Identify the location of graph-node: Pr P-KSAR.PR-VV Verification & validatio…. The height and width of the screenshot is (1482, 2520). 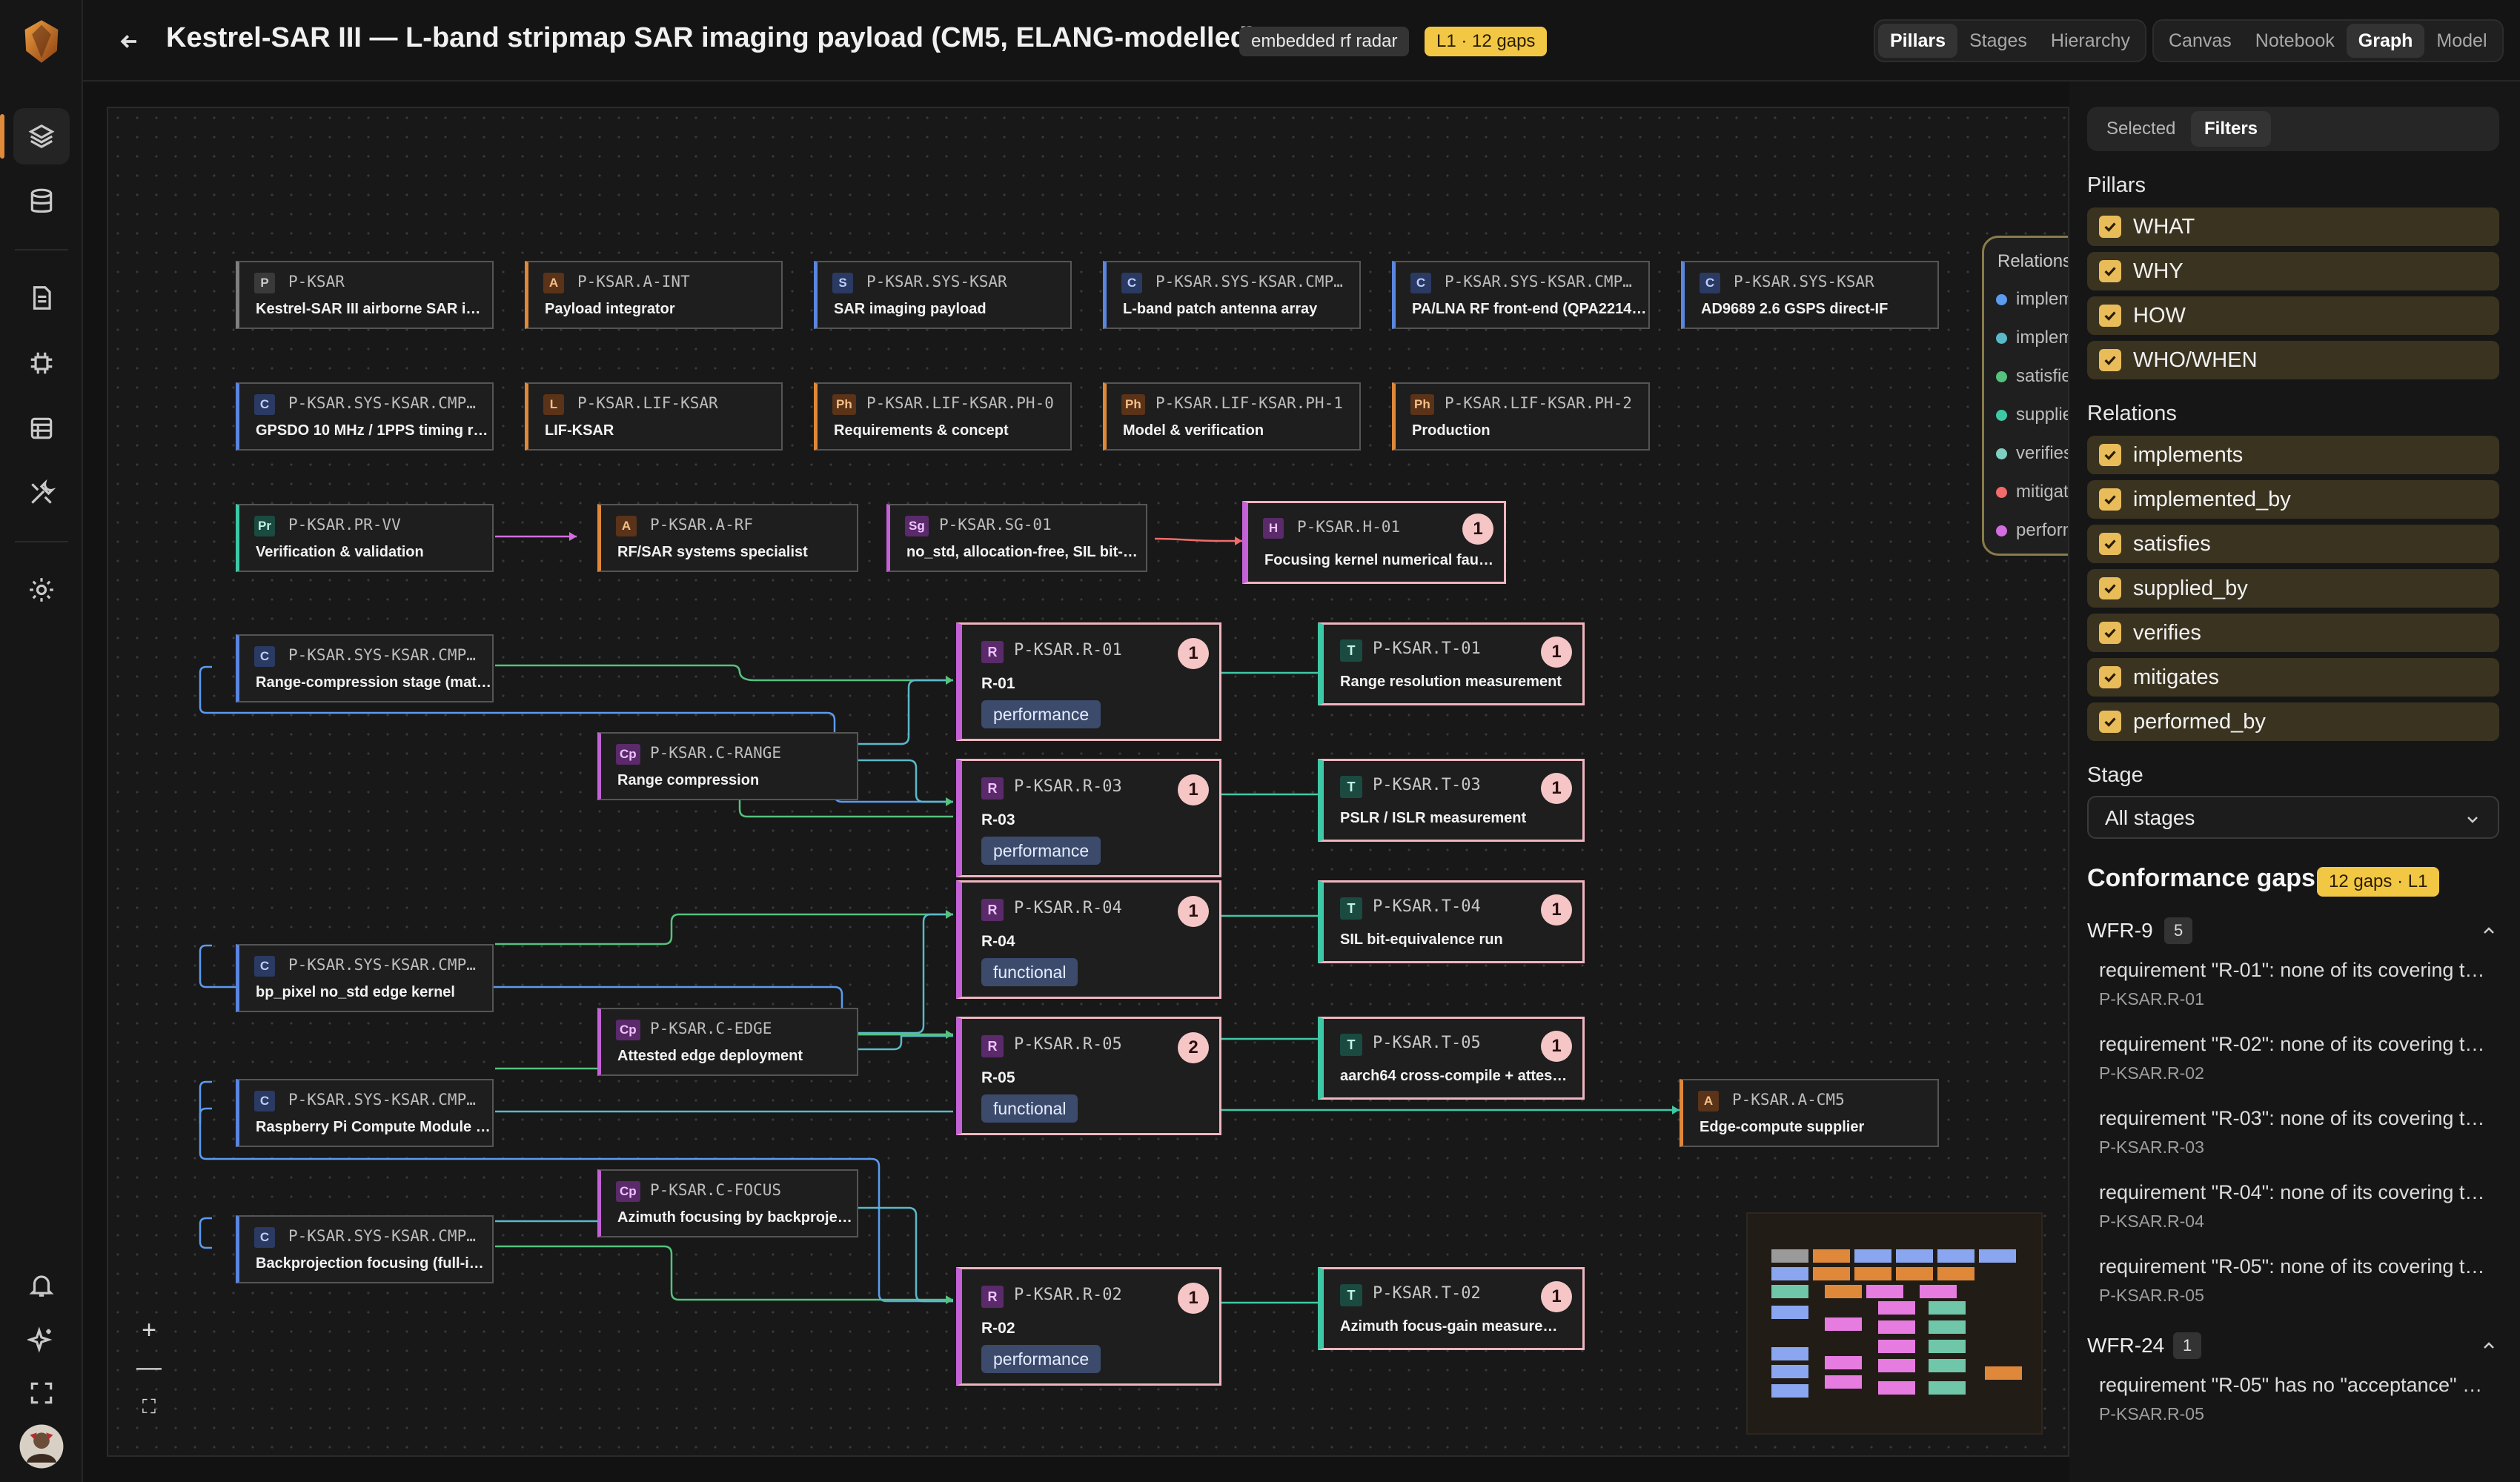
(365, 538).